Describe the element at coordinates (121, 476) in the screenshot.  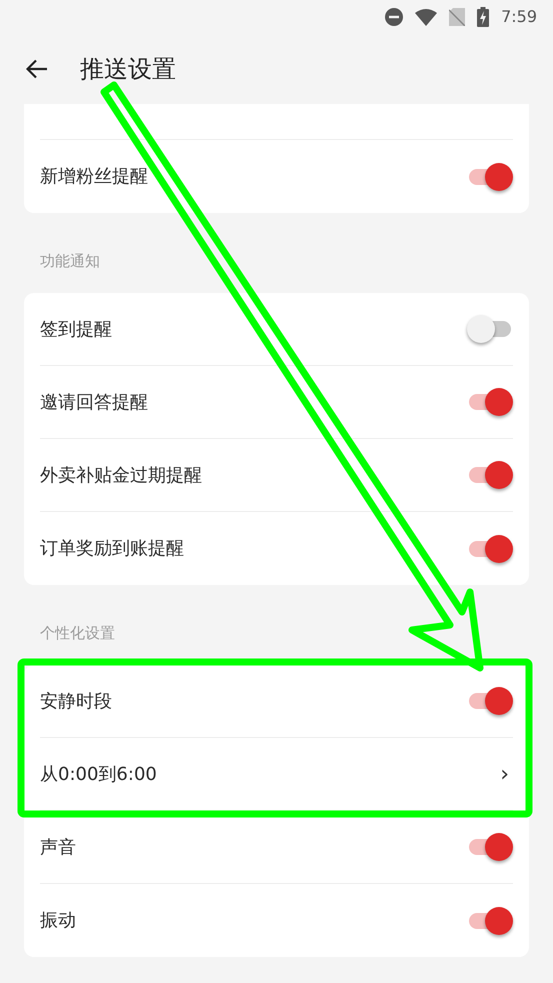
I see `setting-label: 外卖补贴金过期提醒` at that location.